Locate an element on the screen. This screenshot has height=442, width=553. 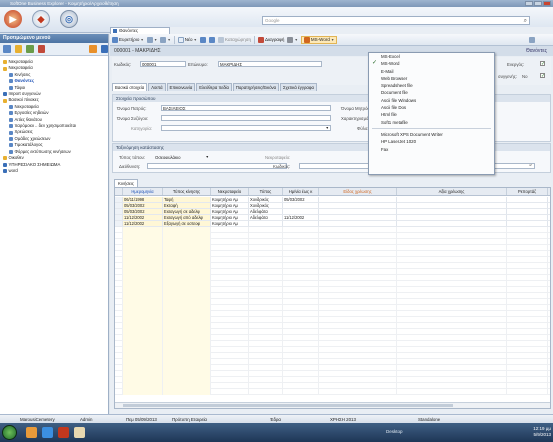
table-cell: Εισαγωγή από αδελφ is located at coordinates (187, 217).